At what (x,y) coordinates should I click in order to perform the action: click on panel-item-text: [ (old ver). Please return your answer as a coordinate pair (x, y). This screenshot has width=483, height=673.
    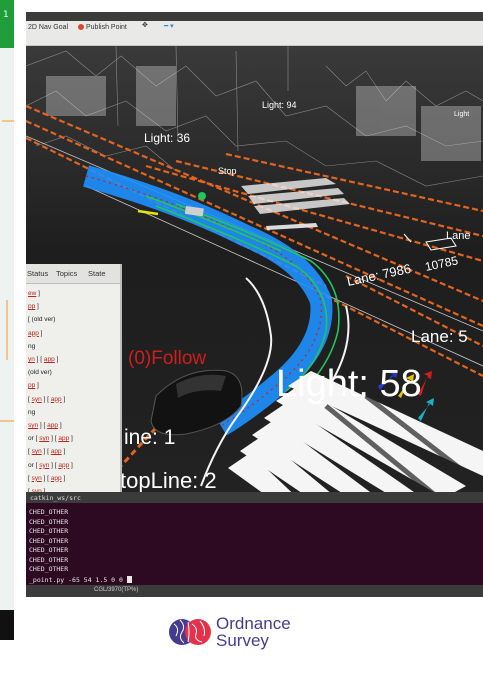
    Looking at the image, I should click on (42, 320).